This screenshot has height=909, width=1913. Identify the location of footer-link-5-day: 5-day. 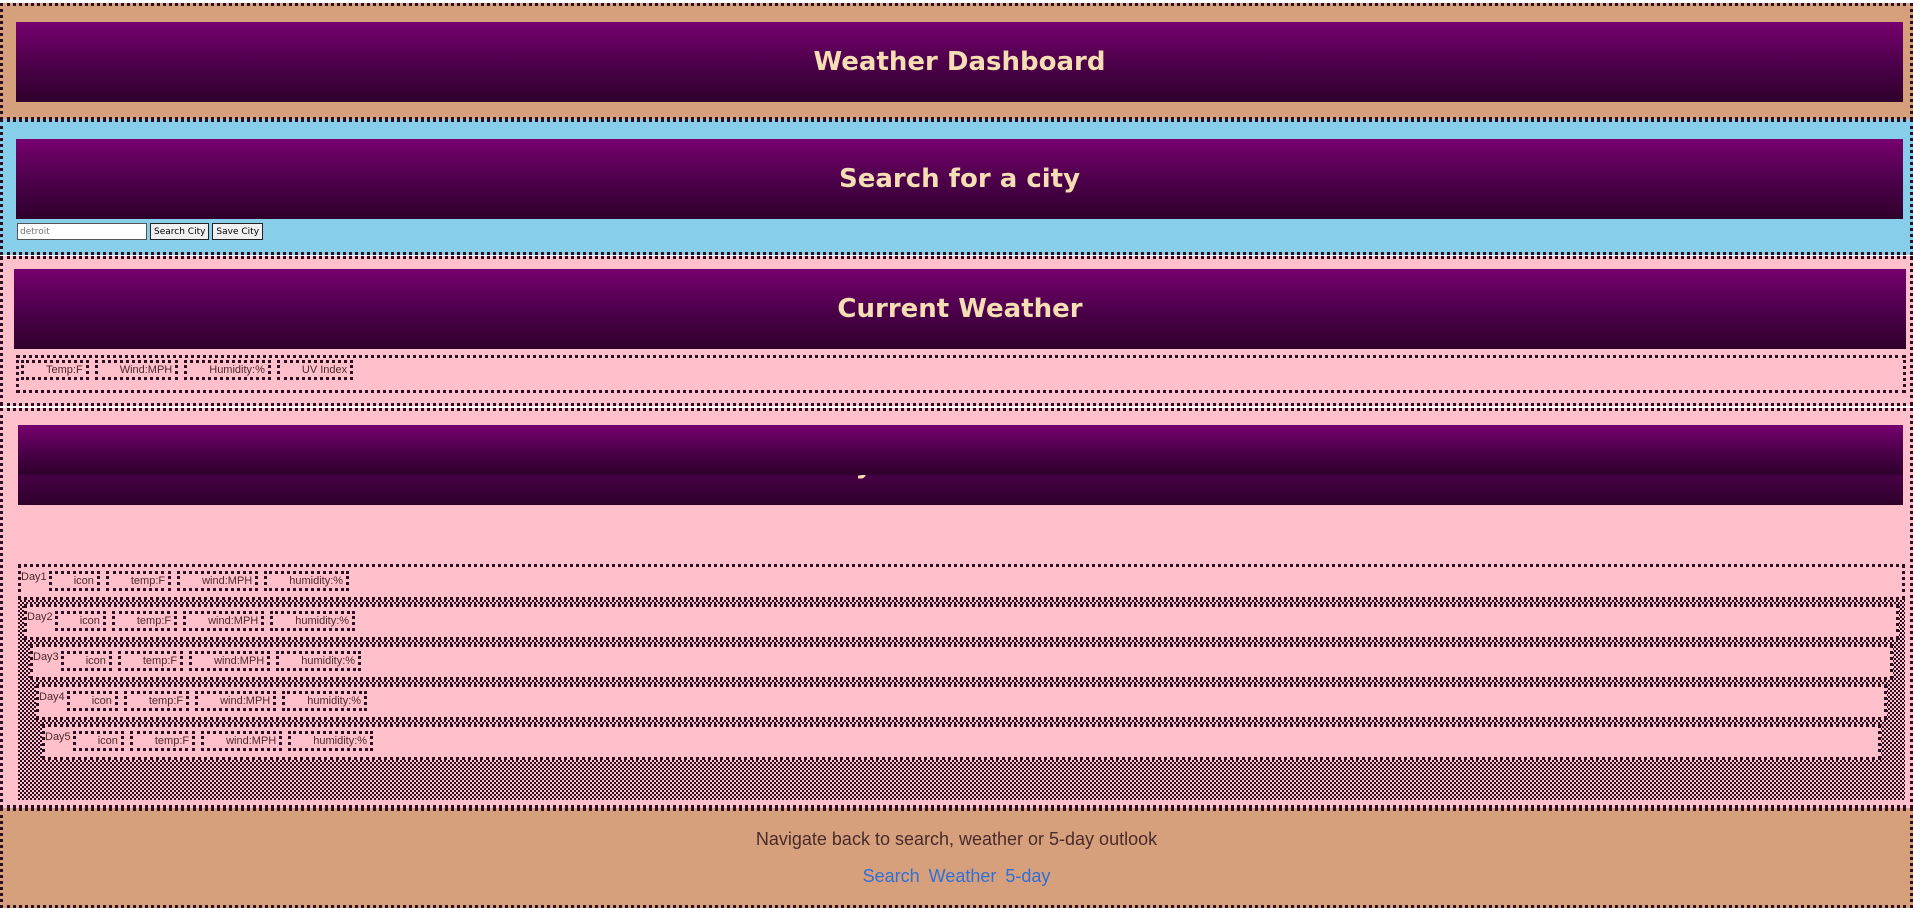
(1027, 876).